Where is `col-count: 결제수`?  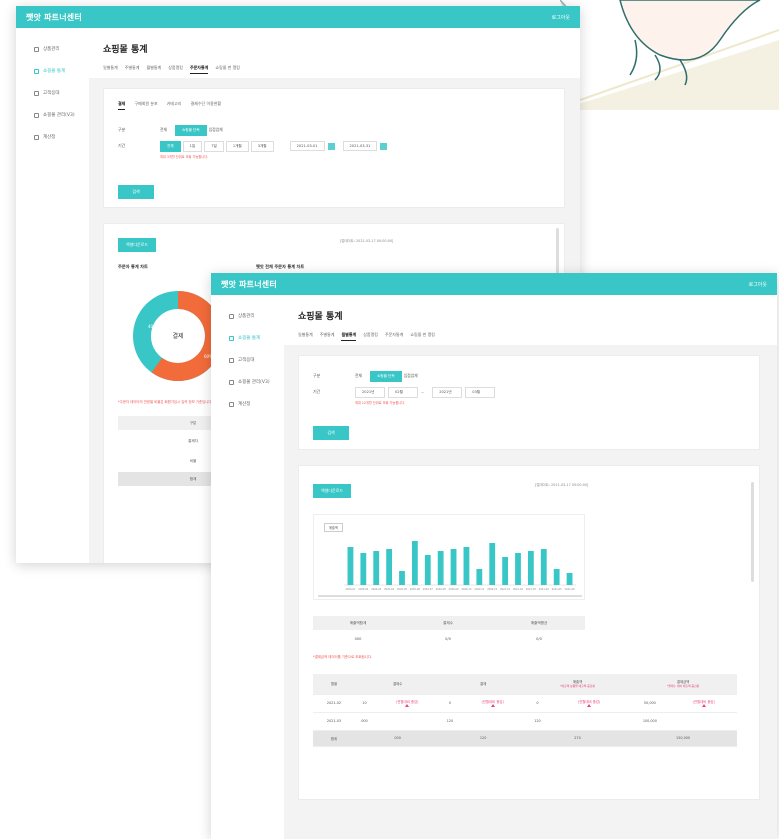
col-count: 결제수 is located at coordinates (397, 684).